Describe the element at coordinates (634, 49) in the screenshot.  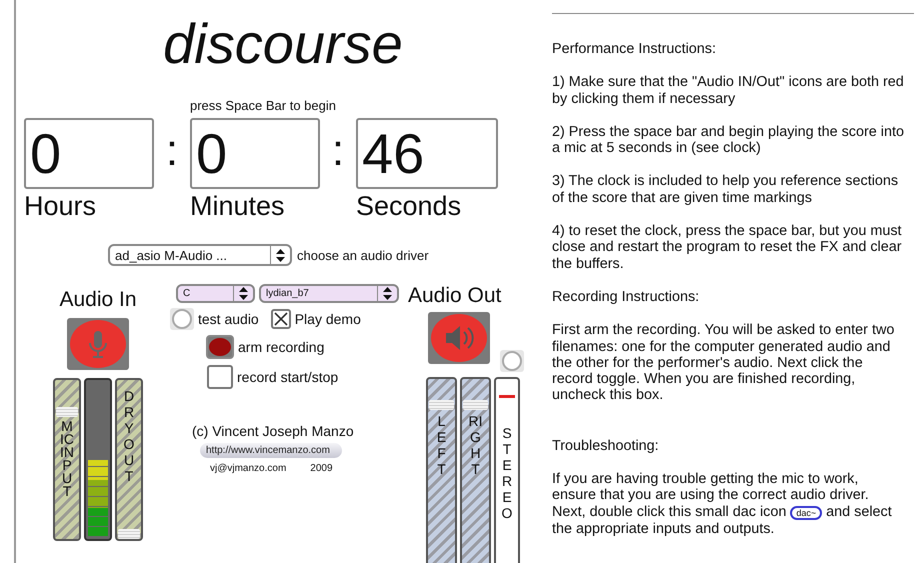
I see `section-heading: Performance Instructions:` at that location.